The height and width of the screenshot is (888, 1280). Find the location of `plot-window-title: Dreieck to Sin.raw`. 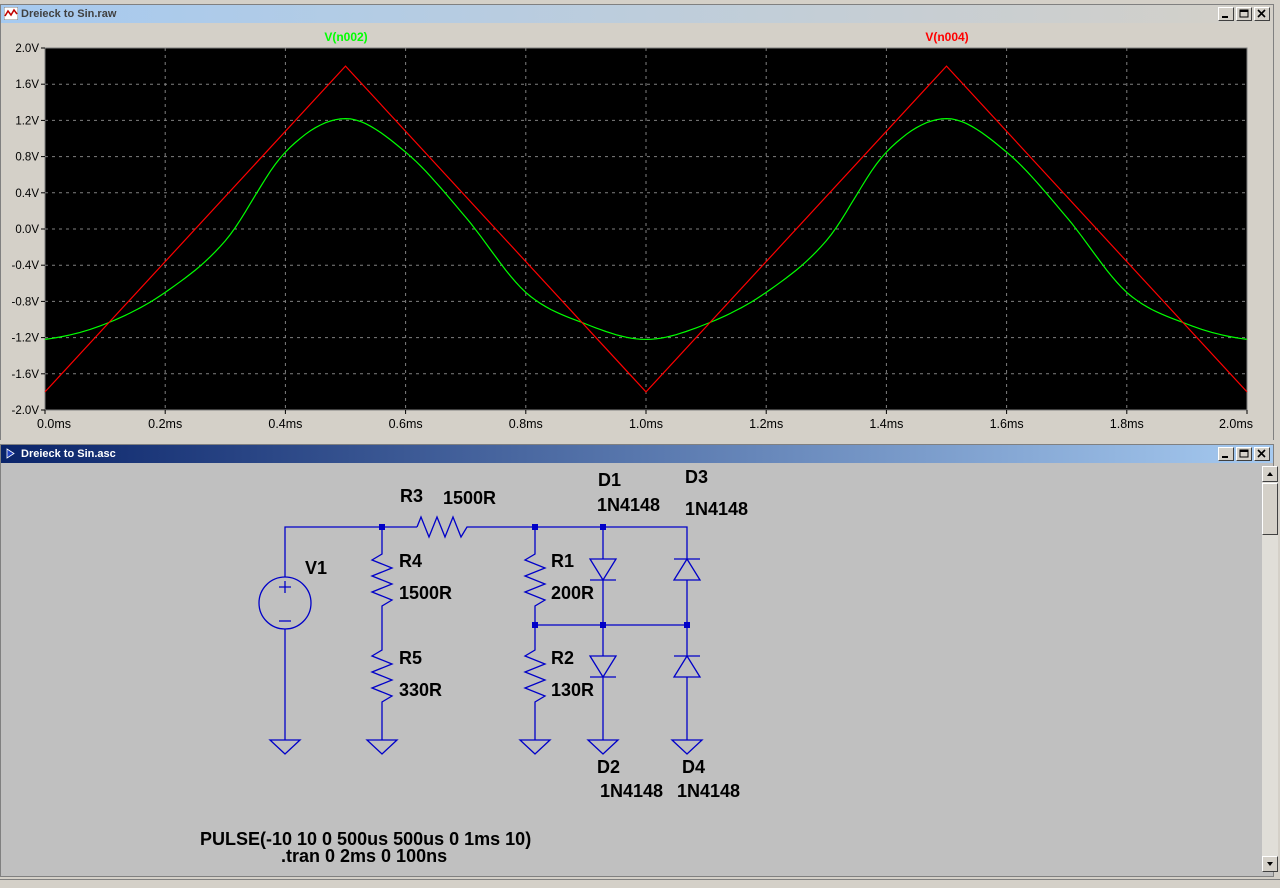

plot-window-title: Dreieck to Sin.raw is located at coordinates (69, 14).